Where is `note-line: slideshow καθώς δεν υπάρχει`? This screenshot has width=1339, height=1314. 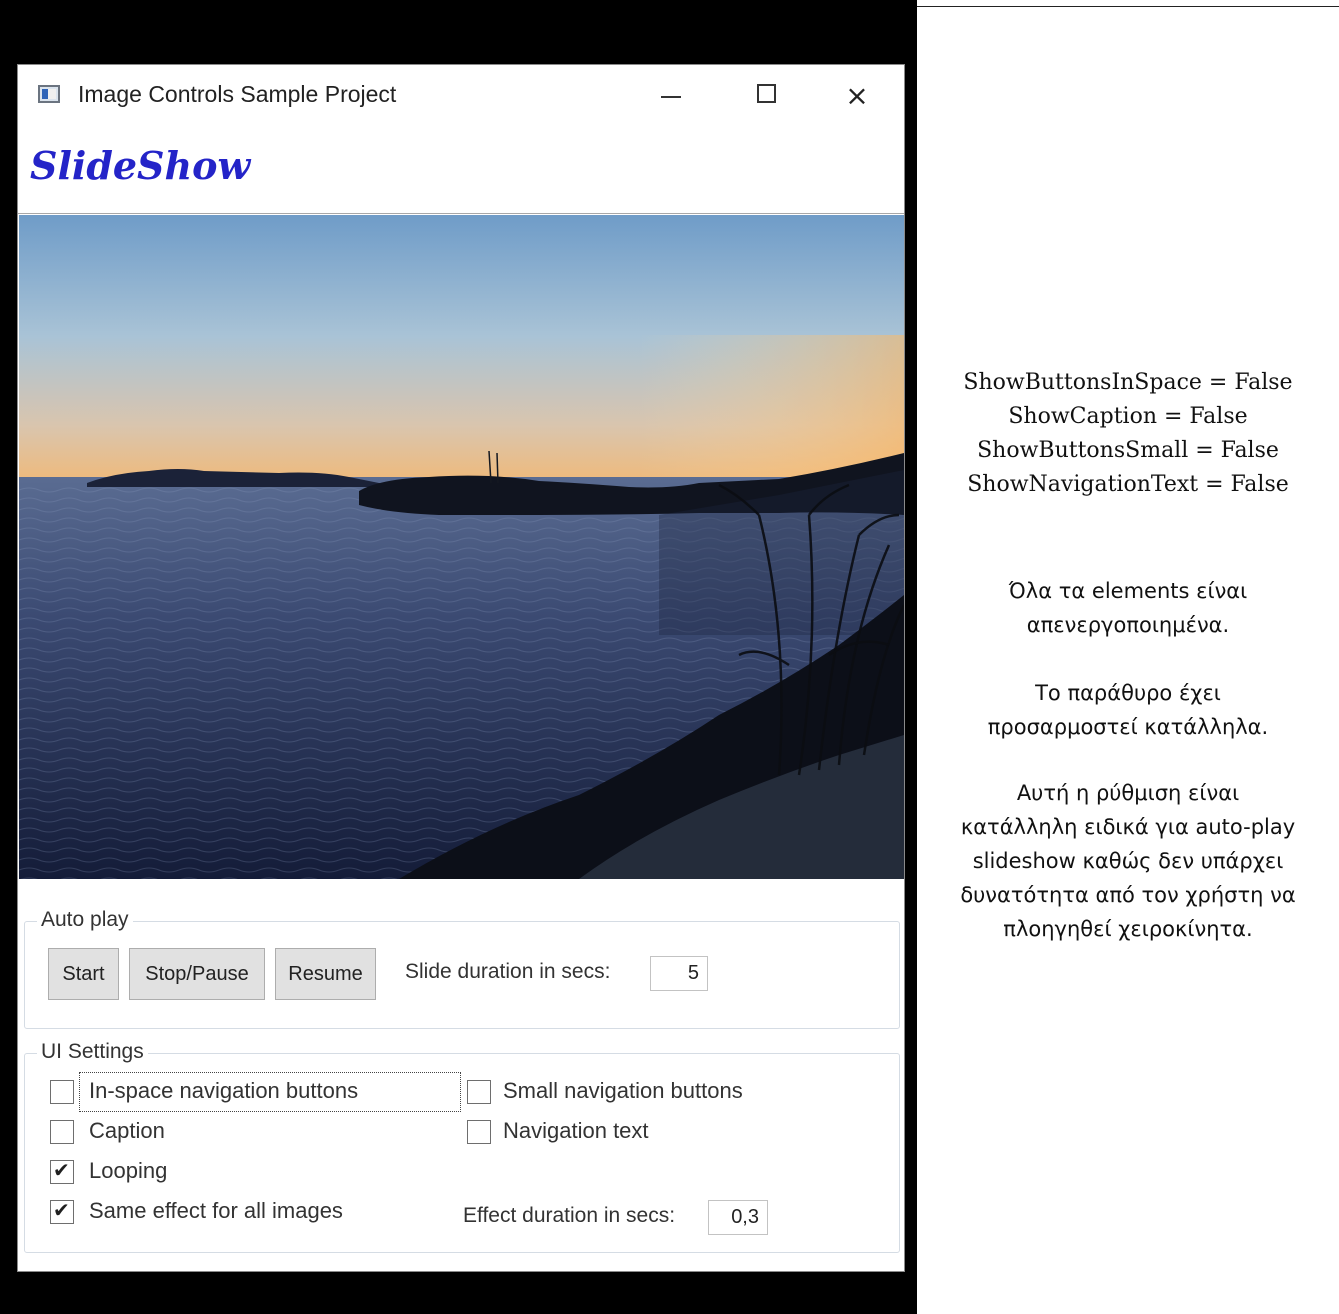 note-line: slideshow καθώς δεν υπάρχει is located at coordinates (1128, 861).